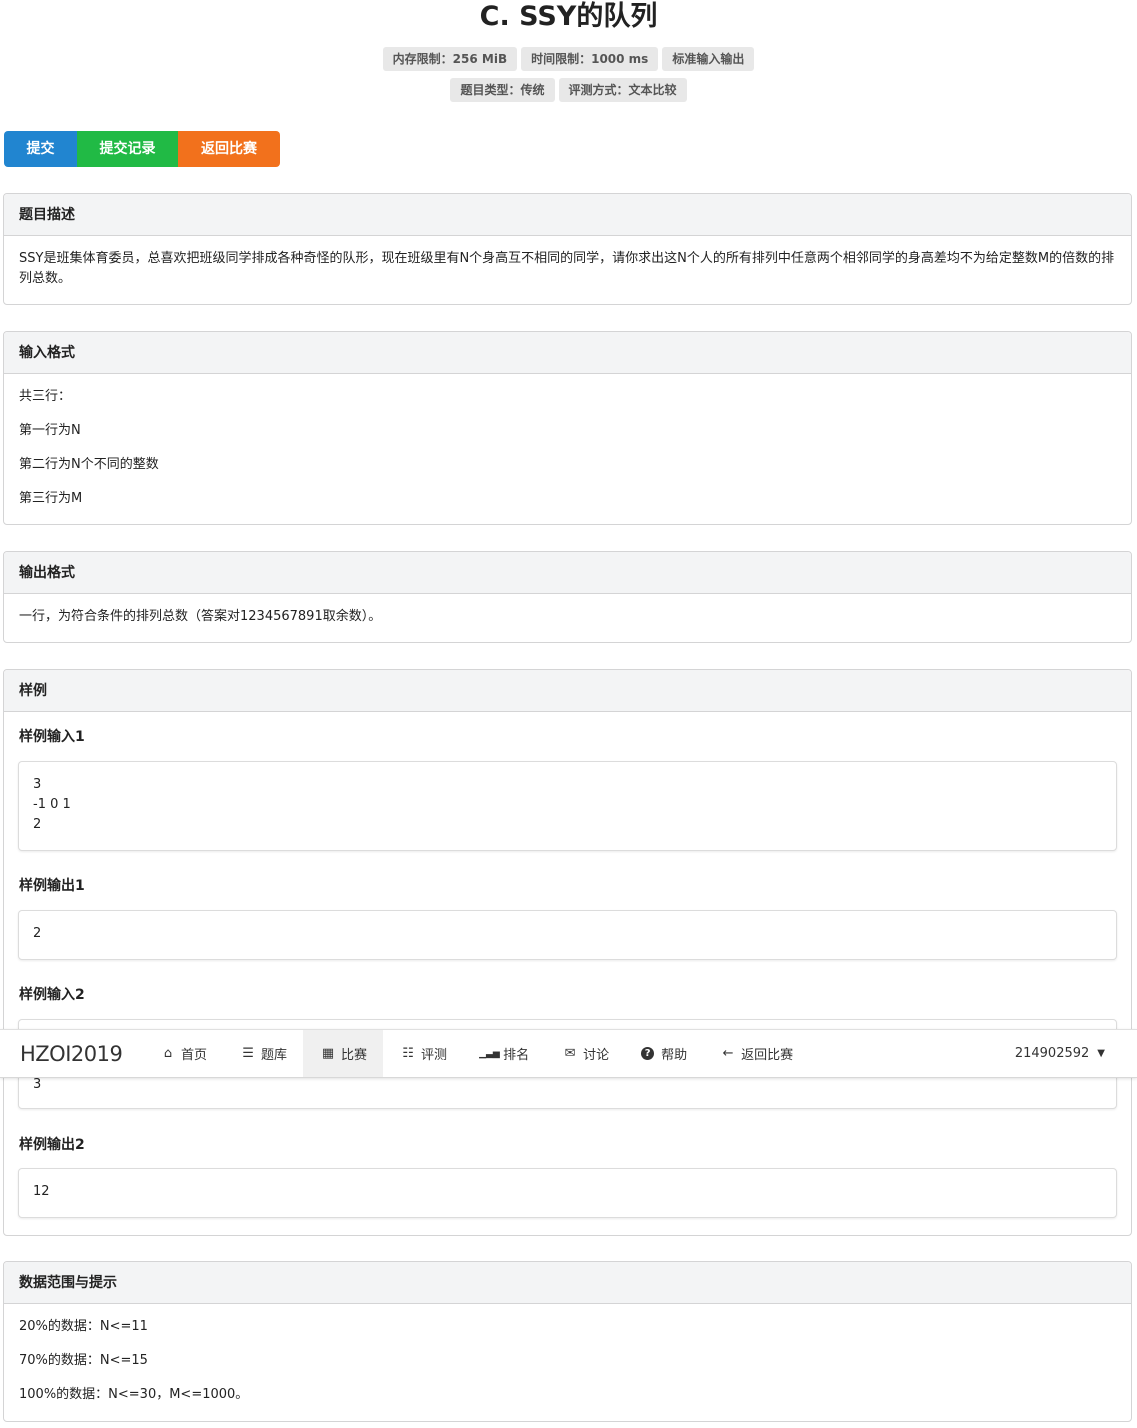 The image size is (1137, 1428). Describe the element at coordinates (52, 995) in the screenshot. I see `sample-input-2-label: 样例输入2` at that location.